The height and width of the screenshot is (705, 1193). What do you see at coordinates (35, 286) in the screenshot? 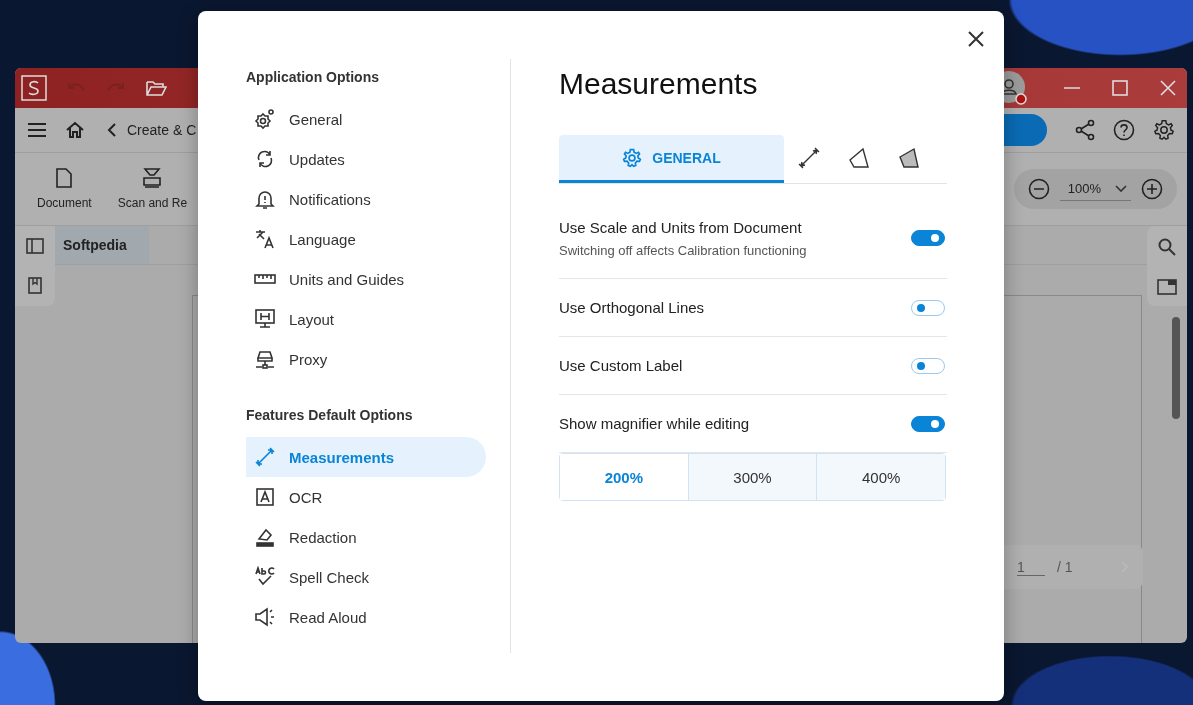
I see `bookmark-icon` at bounding box center [35, 286].